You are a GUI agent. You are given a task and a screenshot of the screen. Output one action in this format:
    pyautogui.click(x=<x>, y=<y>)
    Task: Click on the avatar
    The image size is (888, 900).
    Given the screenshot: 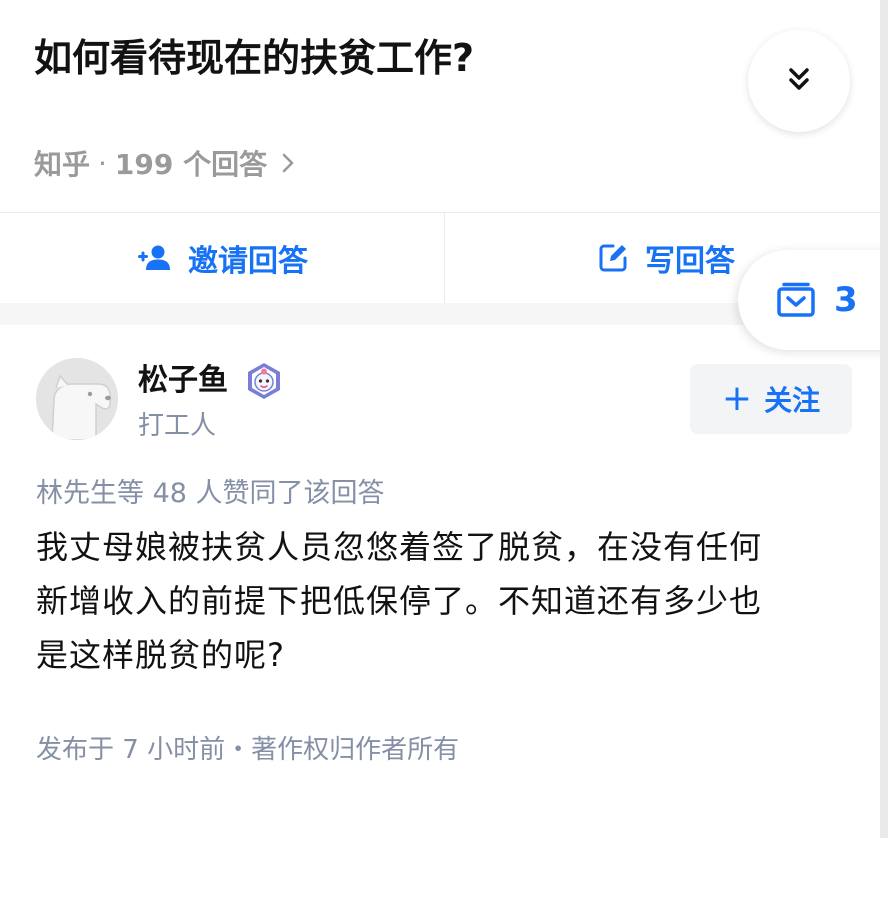 What is the action you would take?
    pyautogui.click(x=77, y=399)
    